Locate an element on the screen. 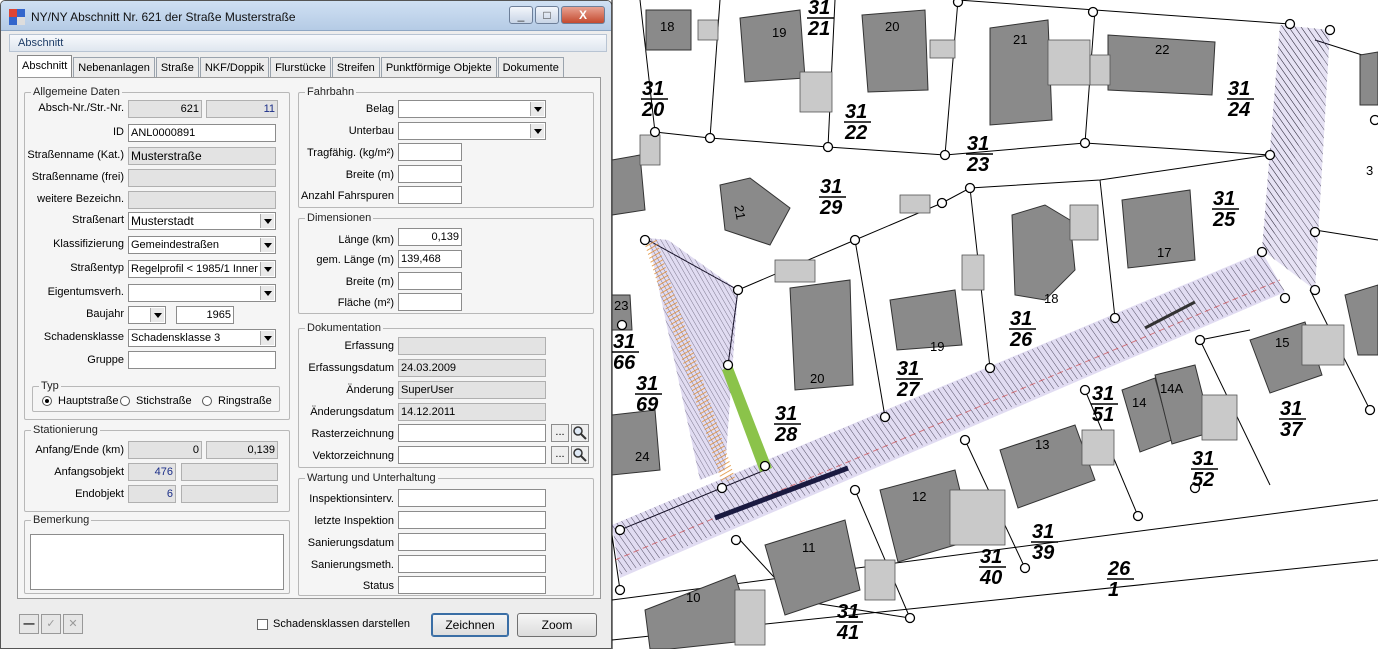  tab-strasse: Straße is located at coordinates (177, 67).